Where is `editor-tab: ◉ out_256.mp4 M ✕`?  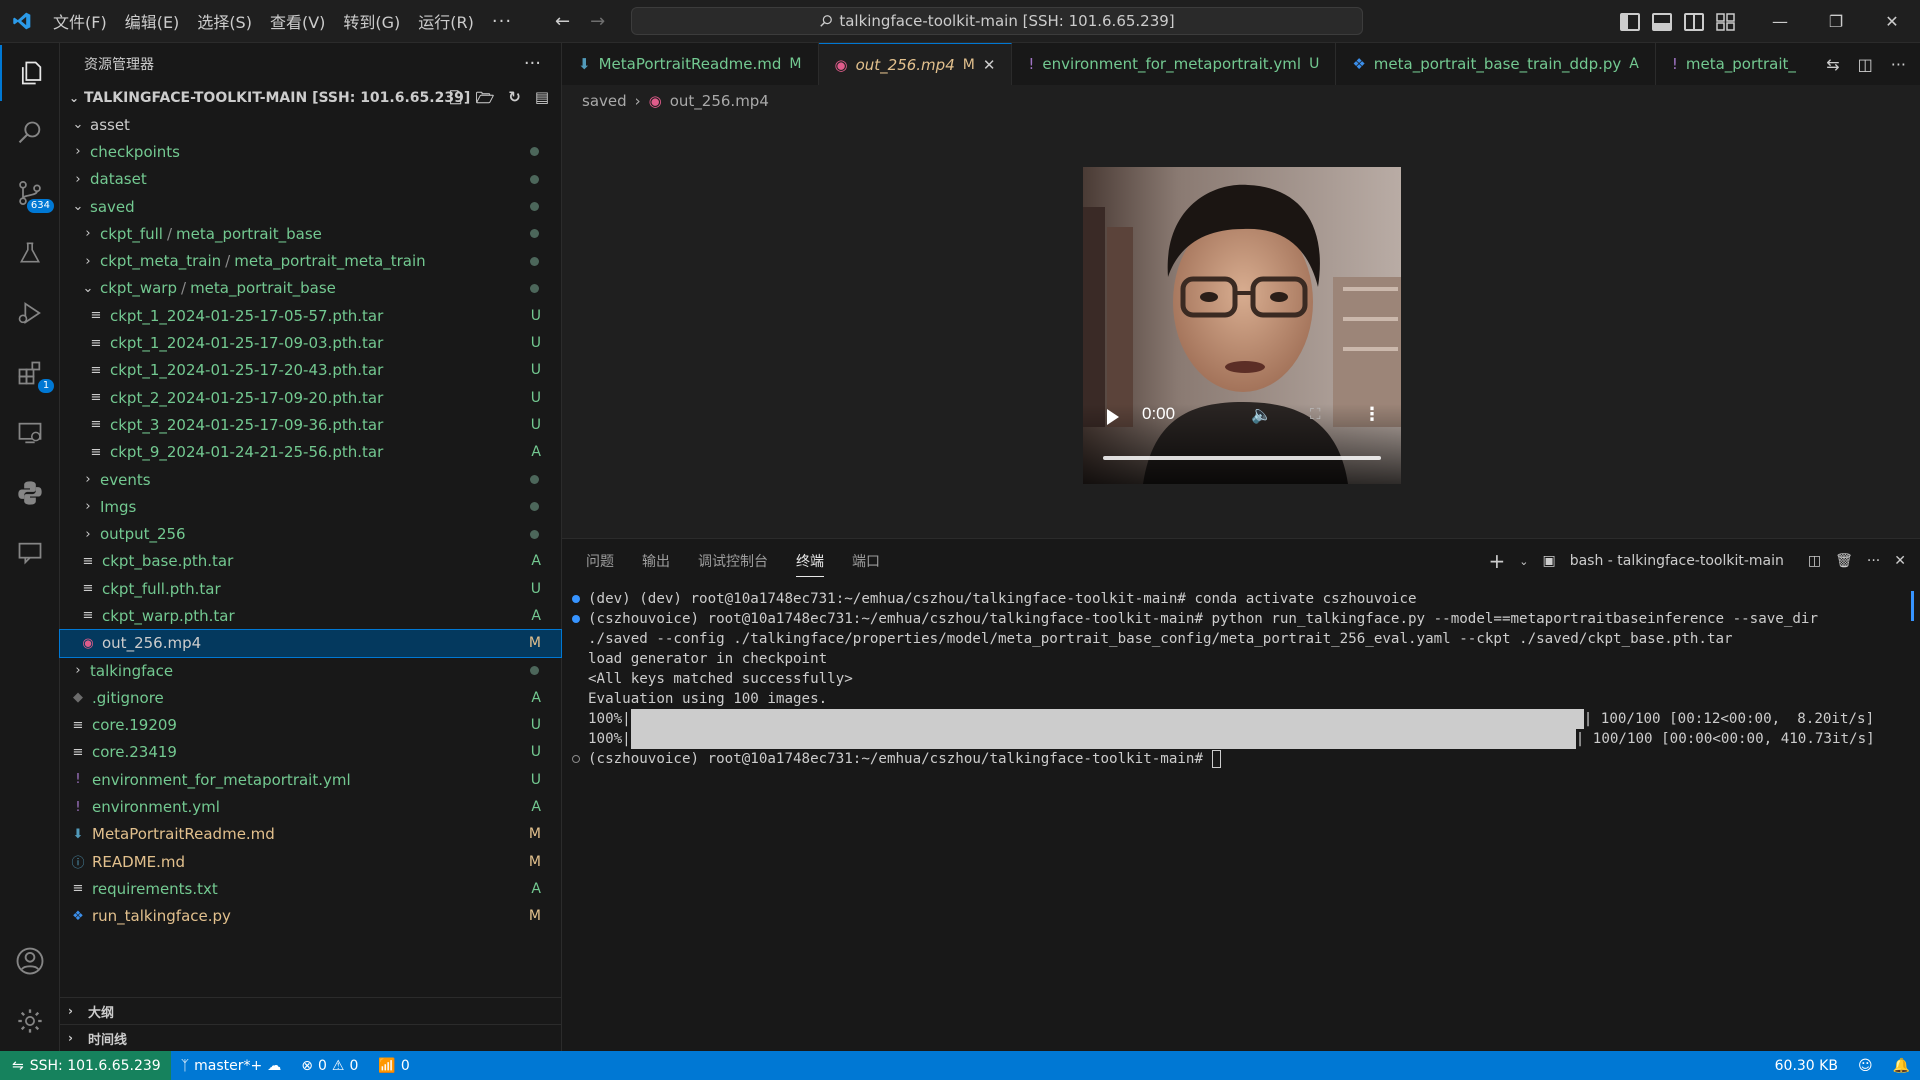
editor-tab: ◉ out_256.mp4 M ✕ is located at coordinates (915, 64).